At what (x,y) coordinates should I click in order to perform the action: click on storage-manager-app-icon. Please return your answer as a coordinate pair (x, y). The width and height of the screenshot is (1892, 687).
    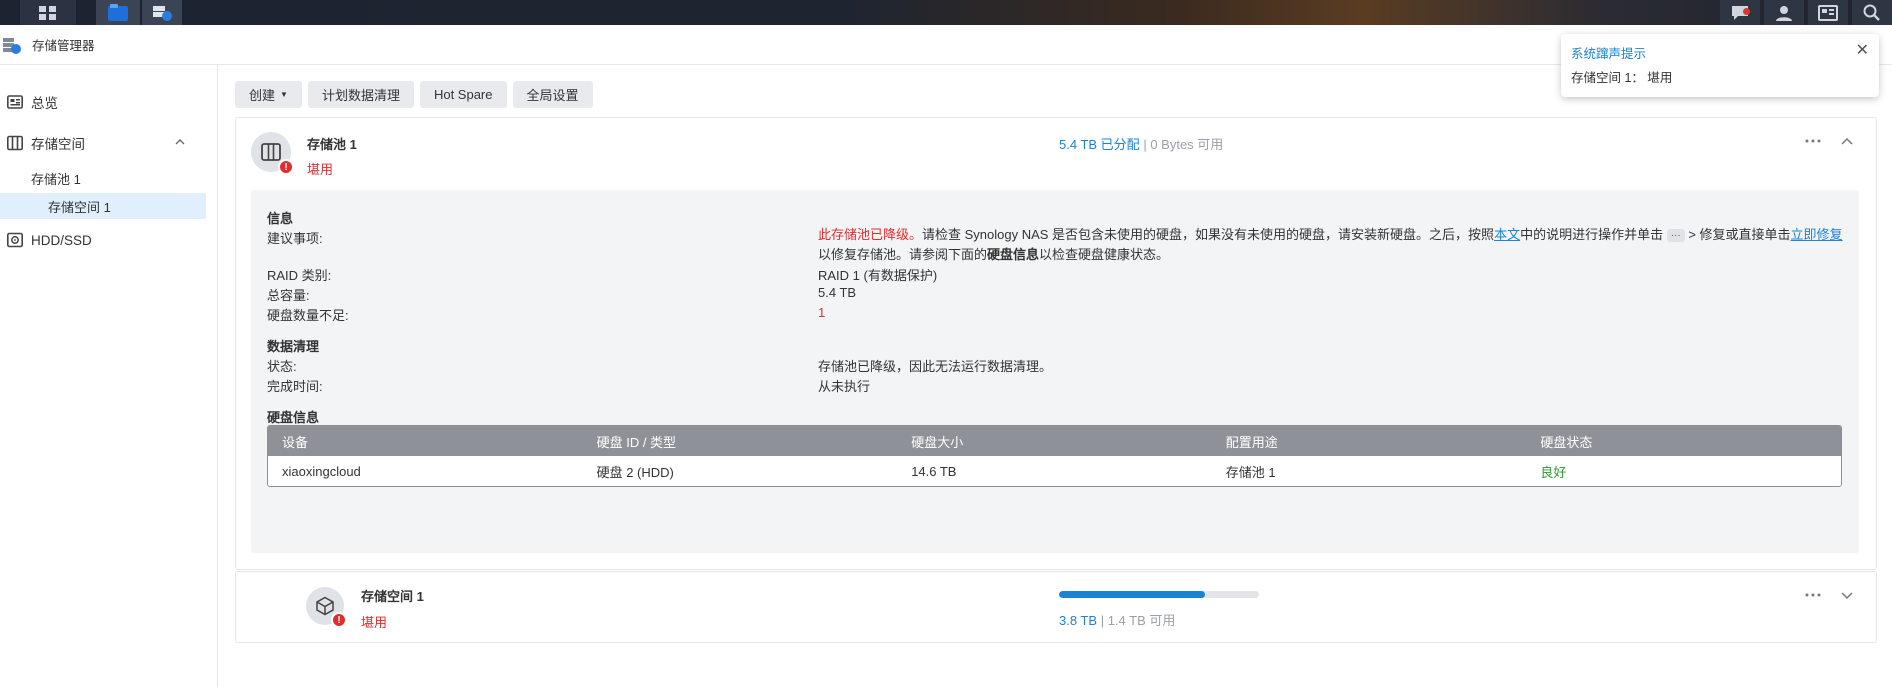
    Looking at the image, I should click on (12, 45).